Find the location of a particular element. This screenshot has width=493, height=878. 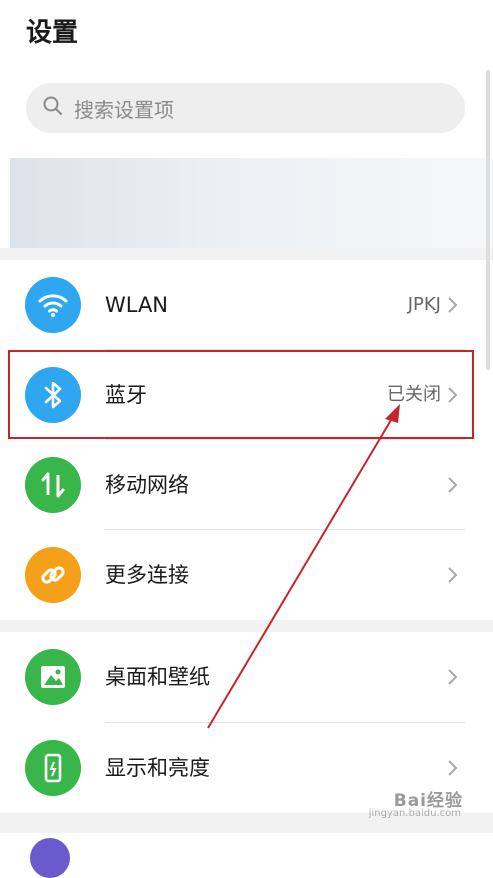

partial-settings-icon is located at coordinates (50, 858).